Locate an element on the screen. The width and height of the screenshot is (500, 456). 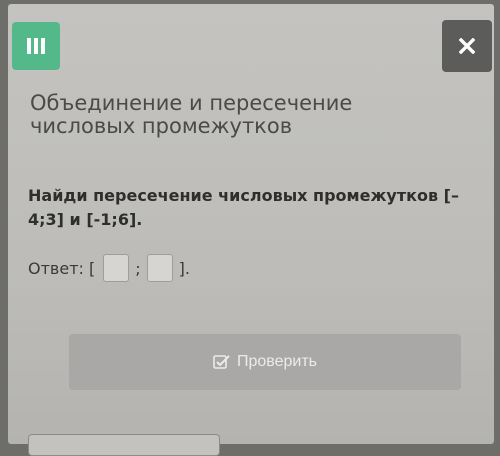
answer-left-input is located at coordinates (116, 268).